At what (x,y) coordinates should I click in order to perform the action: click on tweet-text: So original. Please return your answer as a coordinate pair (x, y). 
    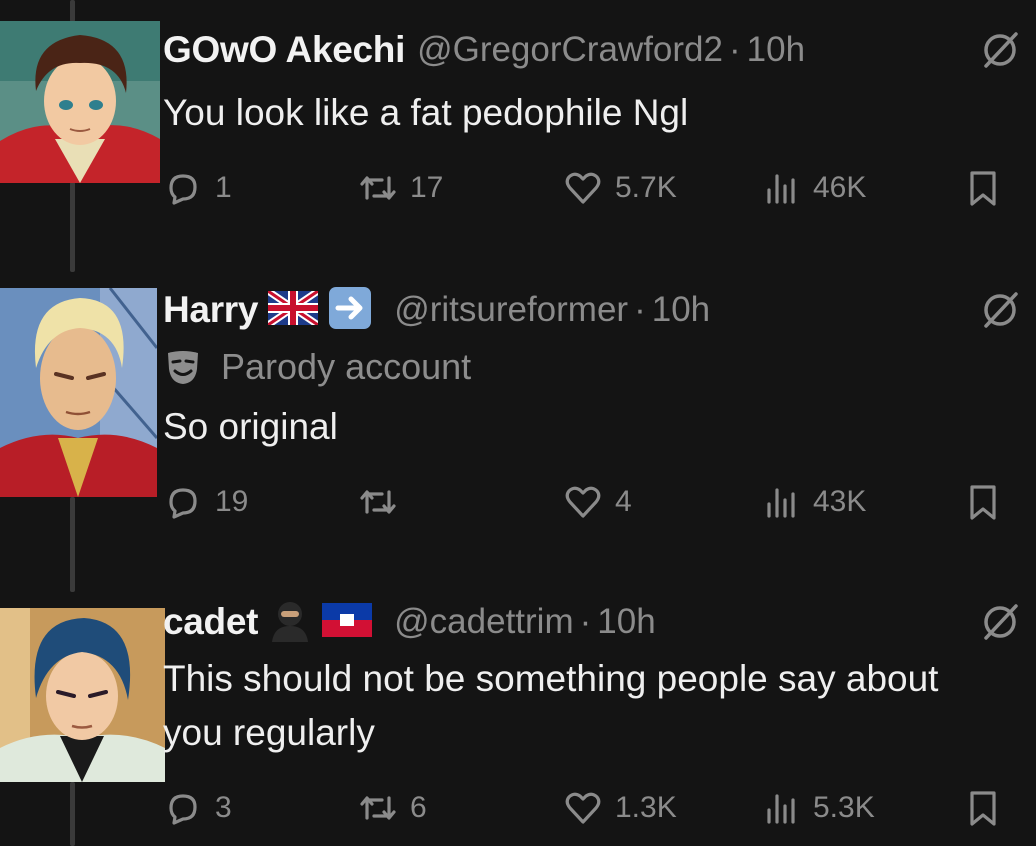
    Looking at the image, I should click on (250, 426).